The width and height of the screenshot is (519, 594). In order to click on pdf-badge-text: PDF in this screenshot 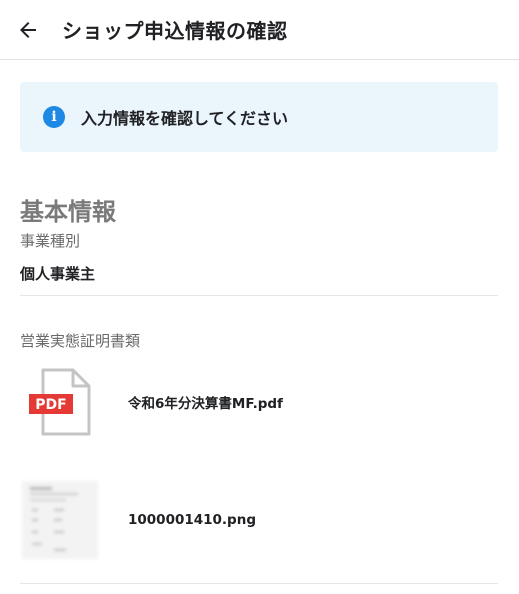, I will do `click(50, 405)`.